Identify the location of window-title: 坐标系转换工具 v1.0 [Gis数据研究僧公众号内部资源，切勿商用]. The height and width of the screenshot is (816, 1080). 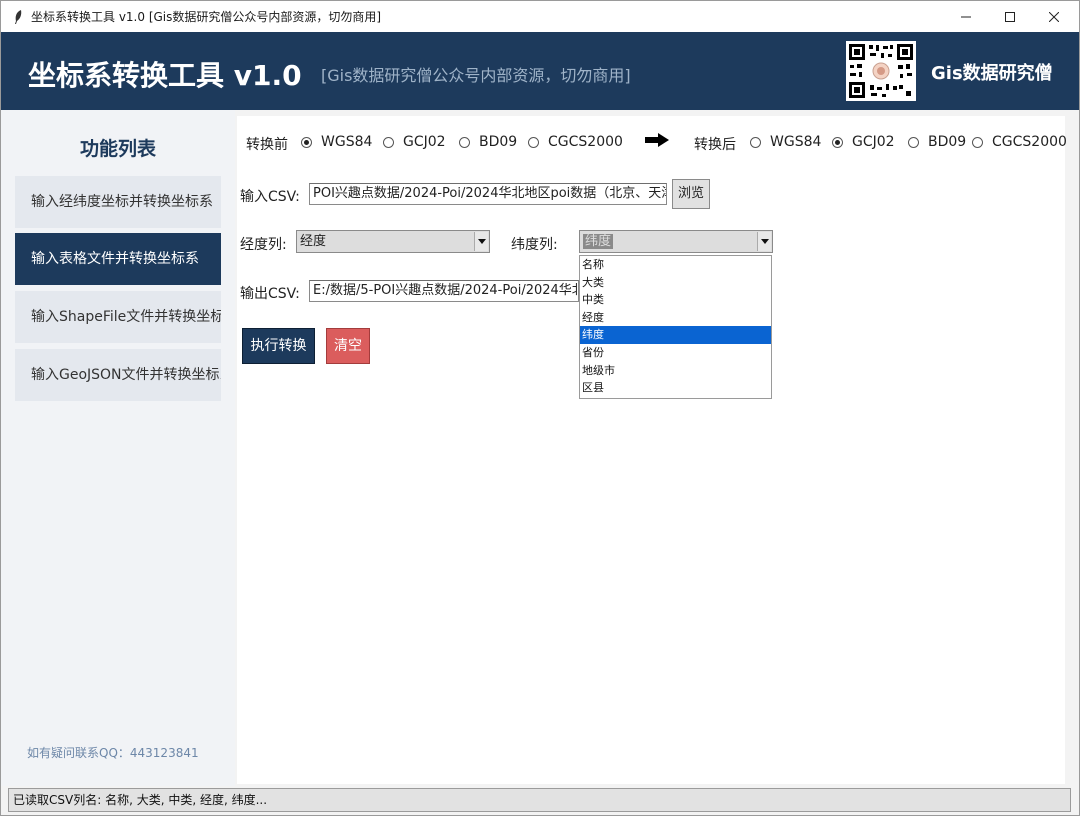
(206, 17).